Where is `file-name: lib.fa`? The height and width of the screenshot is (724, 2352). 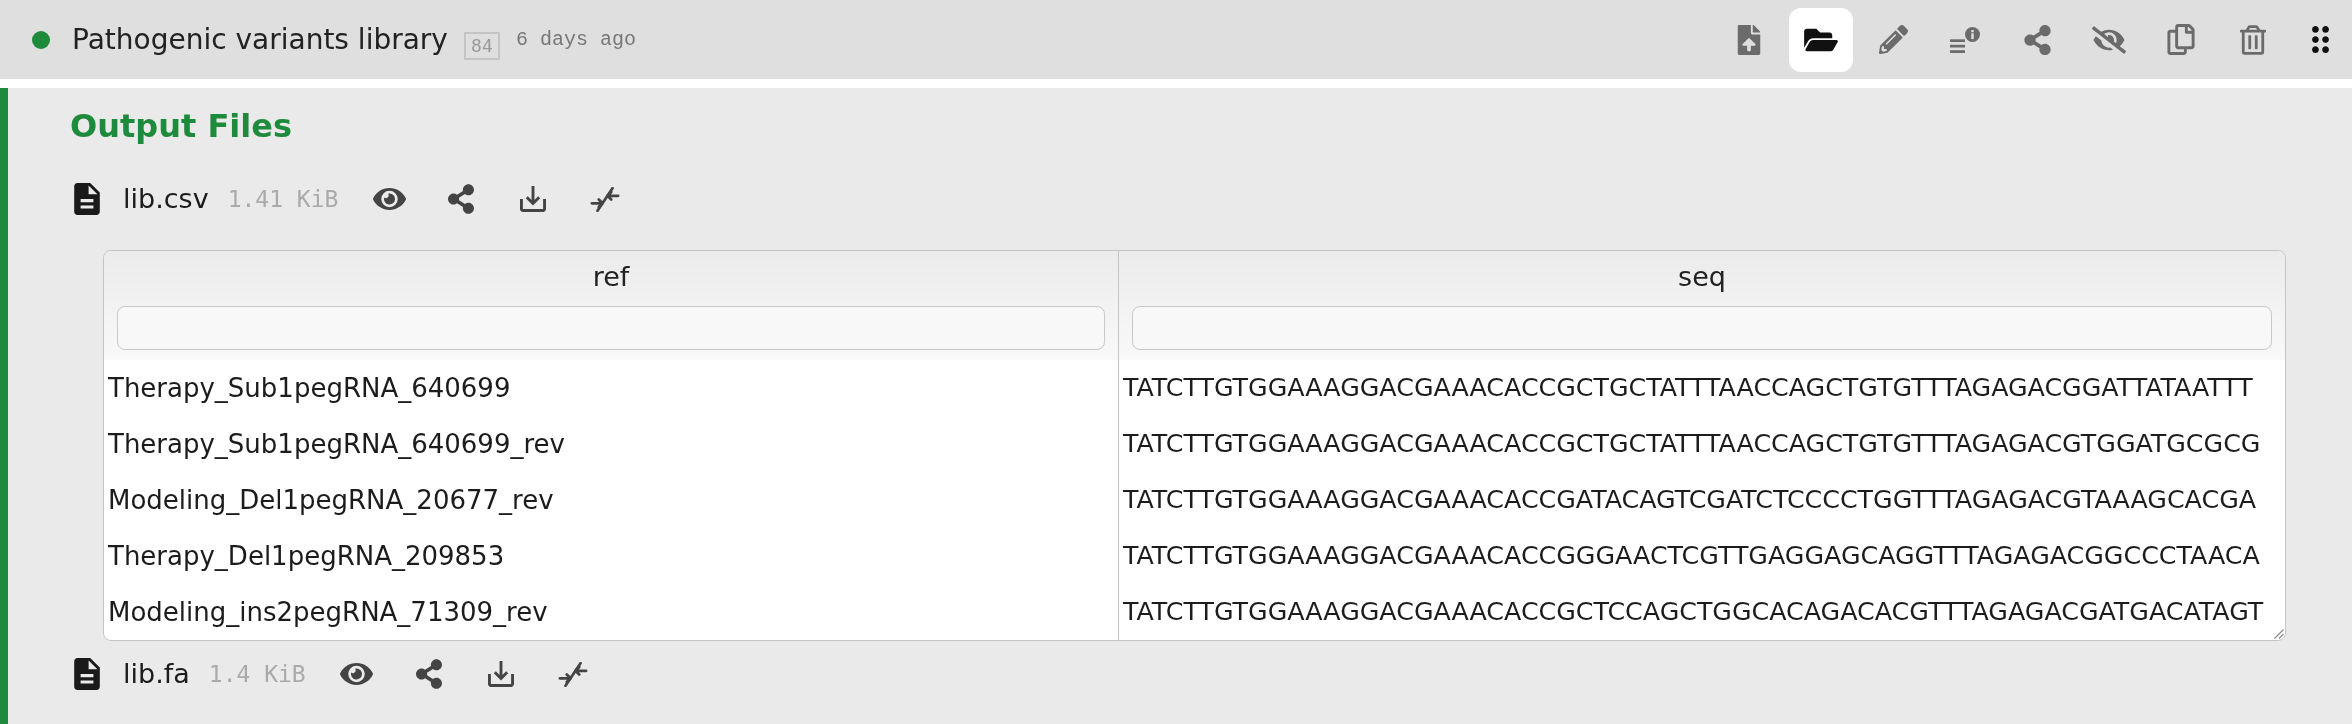 file-name: lib.fa is located at coordinates (156, 674).